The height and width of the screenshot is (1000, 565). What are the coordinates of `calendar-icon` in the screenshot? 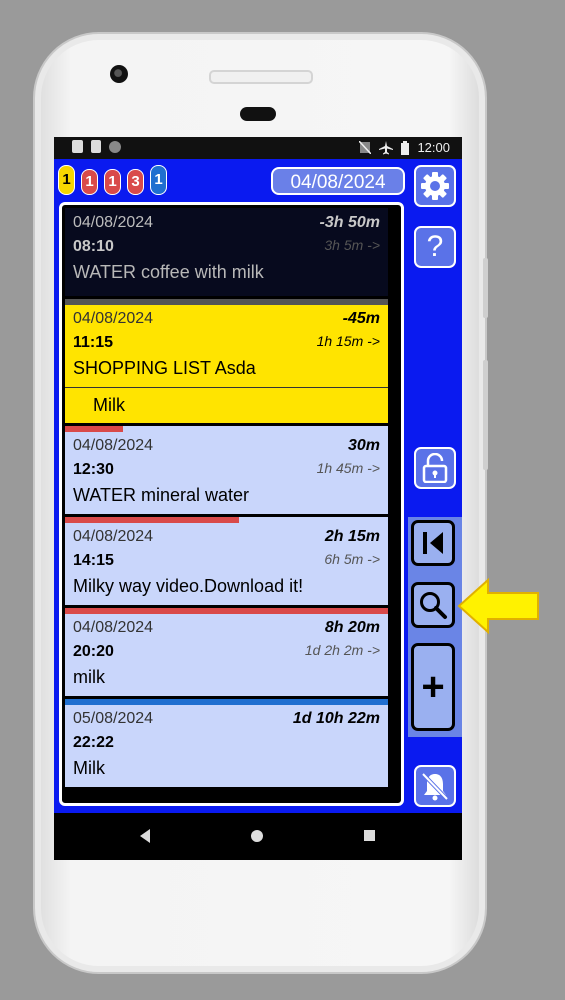 It's located at (77, 146).